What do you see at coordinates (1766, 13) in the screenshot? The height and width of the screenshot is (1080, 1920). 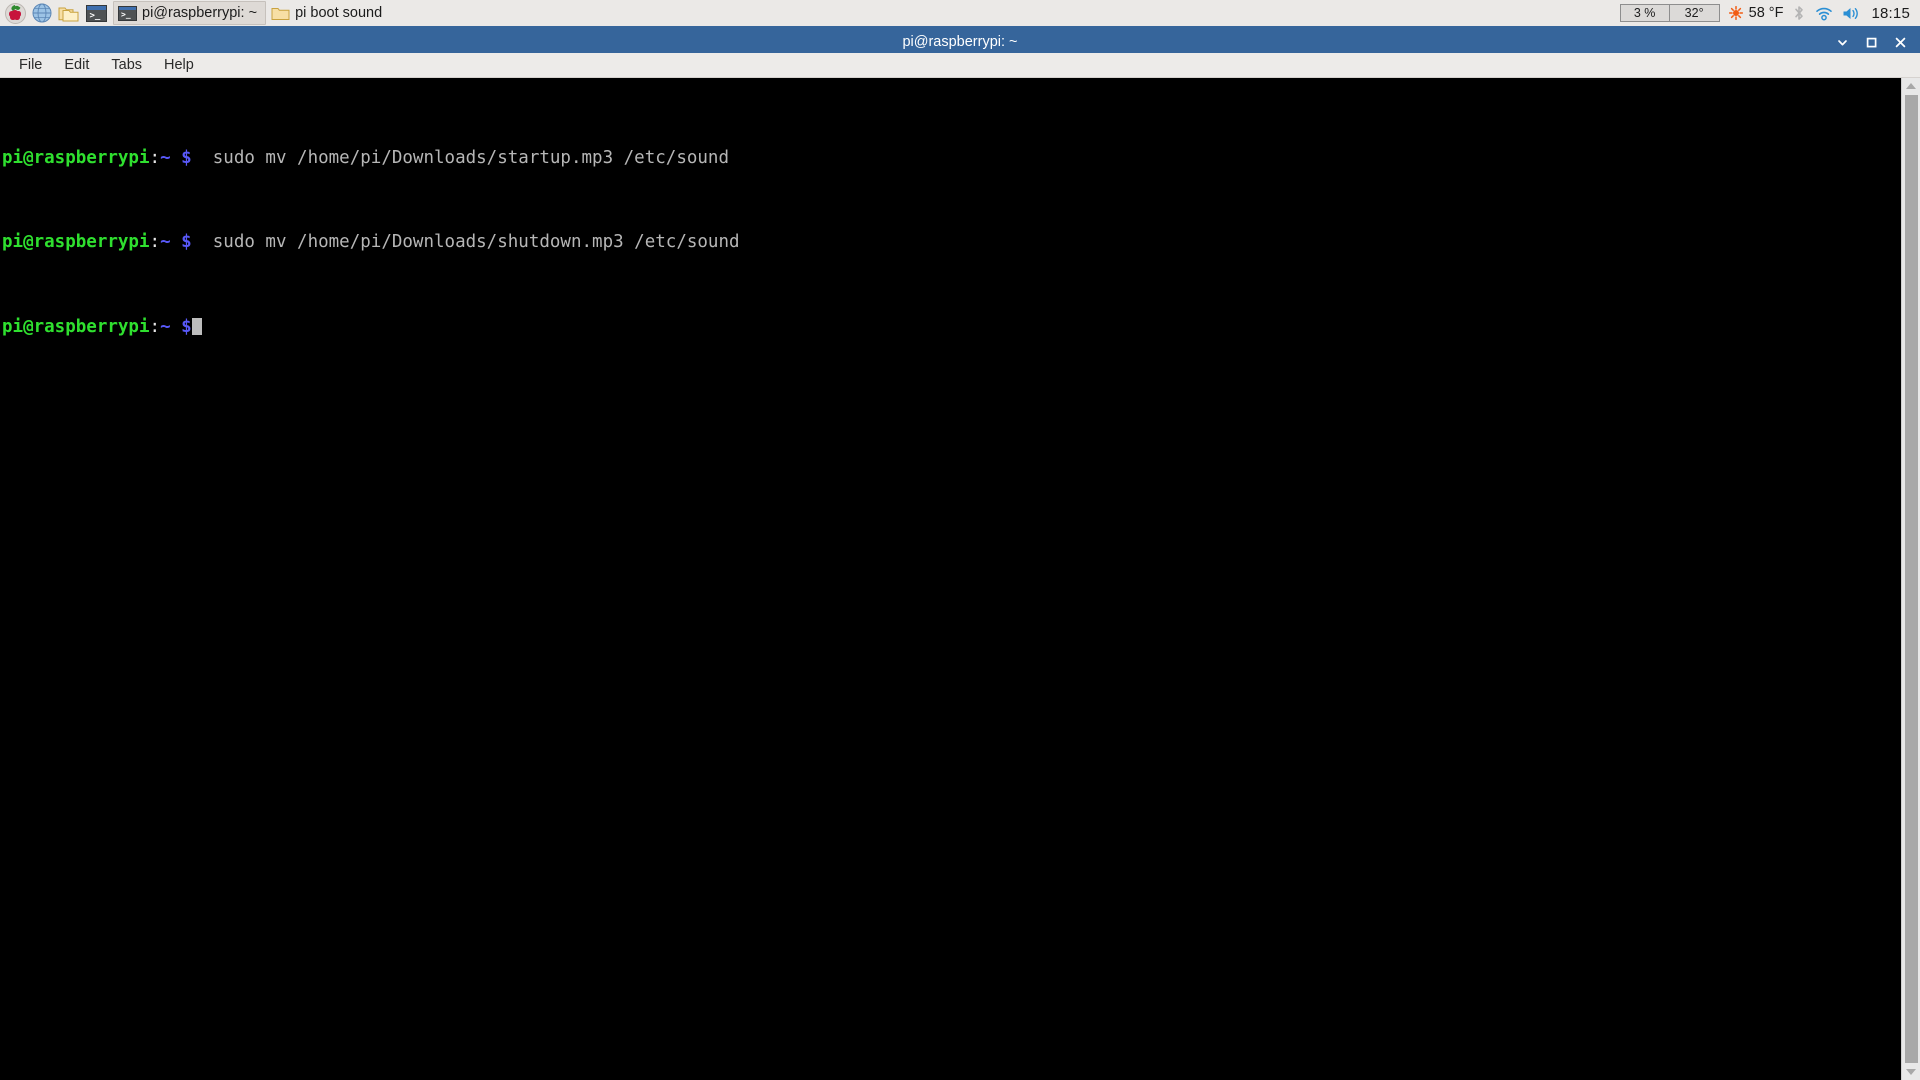 I see `weather-temperature: 58 °F` at bounding box center [1766, 13].